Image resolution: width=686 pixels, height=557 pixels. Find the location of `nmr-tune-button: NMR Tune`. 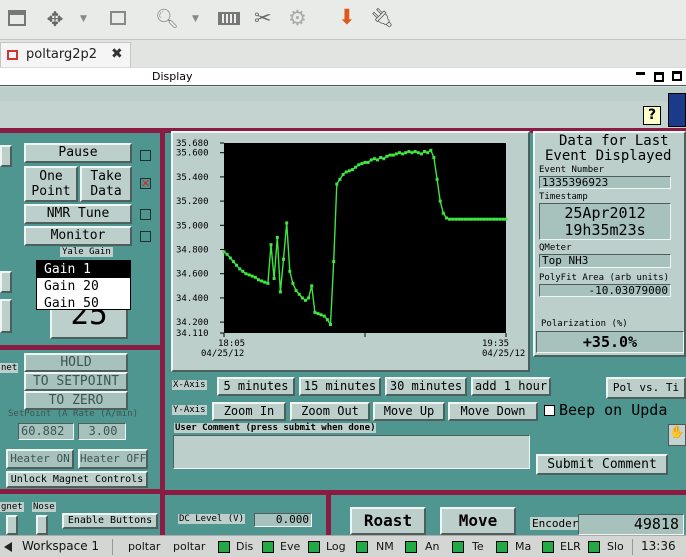

nmr-tune-button: NMR Tune is located at coordinates (78, 214).